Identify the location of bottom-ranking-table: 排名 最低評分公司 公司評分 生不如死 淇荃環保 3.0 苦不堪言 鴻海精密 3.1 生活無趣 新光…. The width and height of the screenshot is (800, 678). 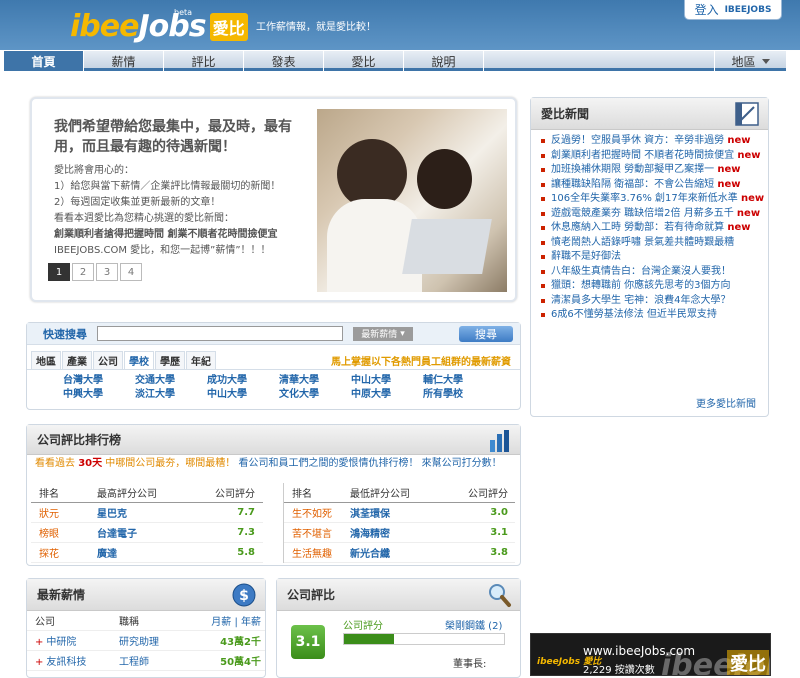
(399, 523).